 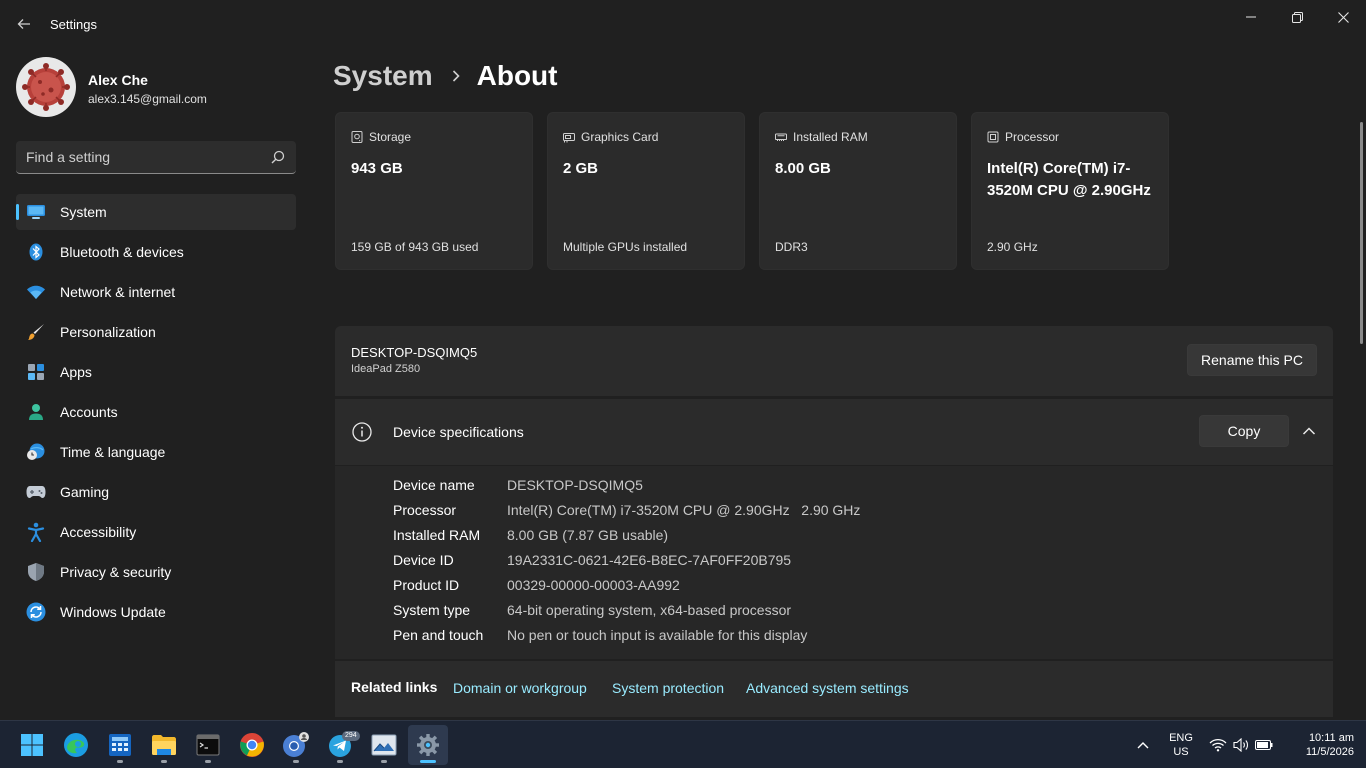 What do you see at coordinates (156, 492) in the screenshot?
I see `sidebar-item-gaming: Gaming` at bounding box center [156, 492].